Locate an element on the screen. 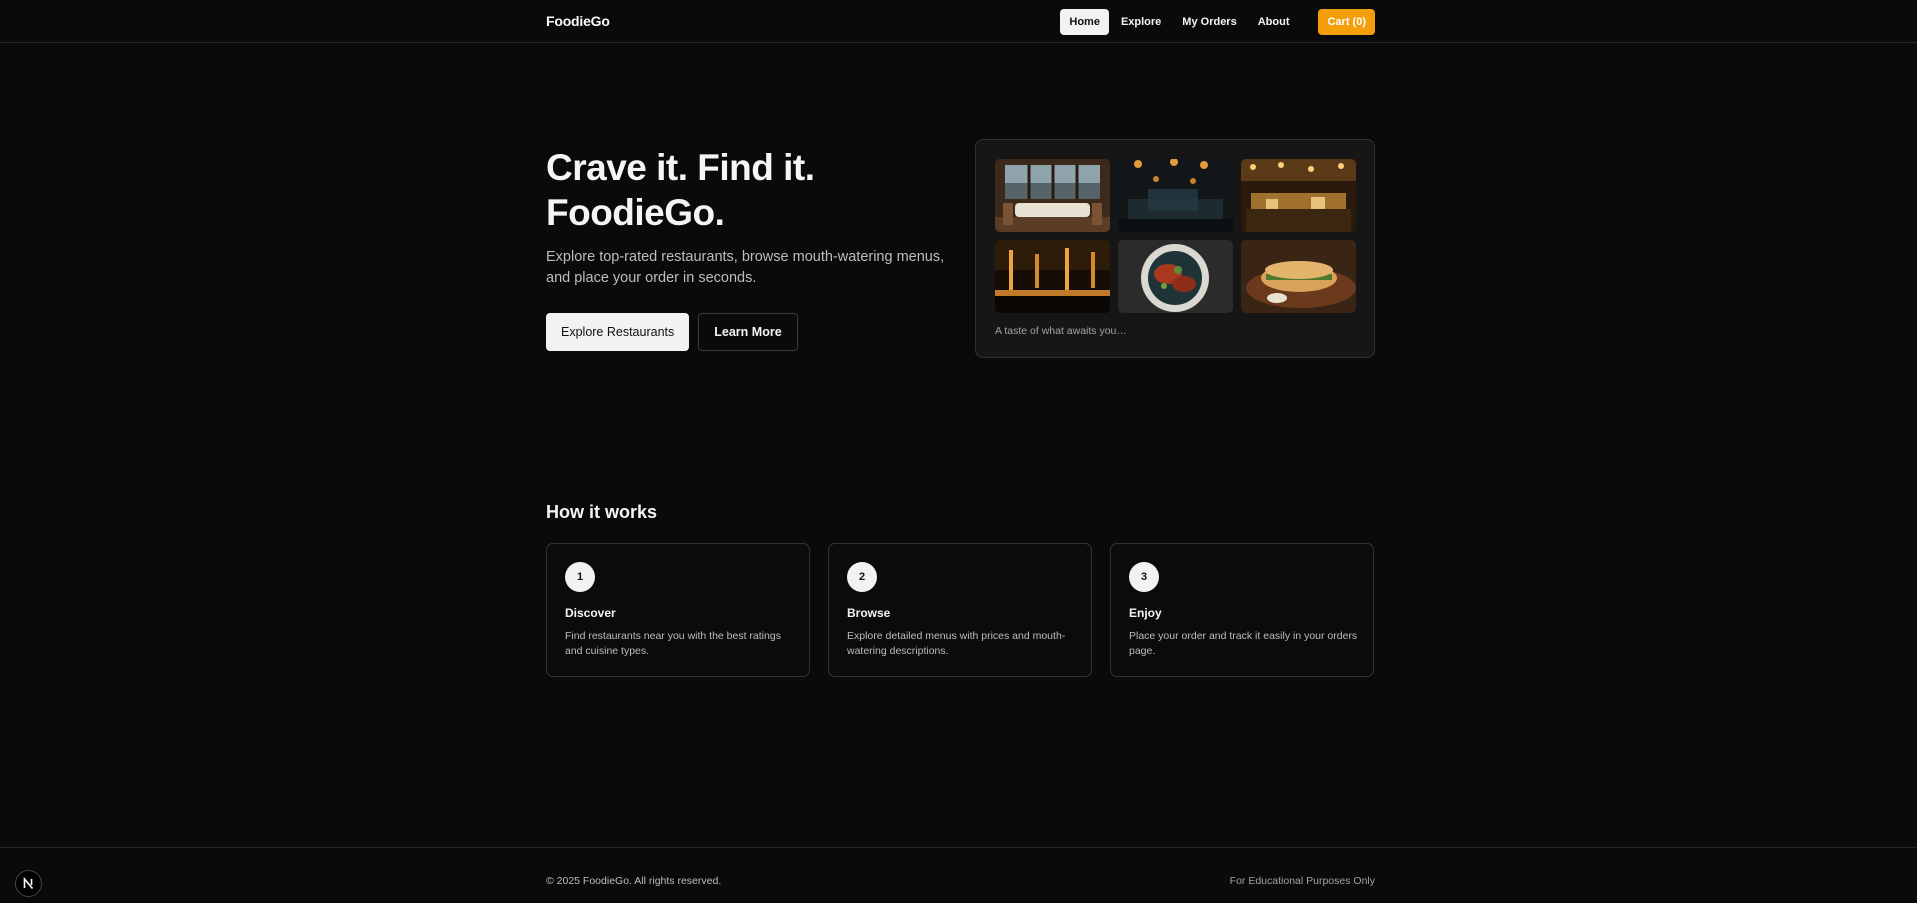  main-nav: Home Explore My Orders About Cart (0) is located at coordinates (1216, 22).